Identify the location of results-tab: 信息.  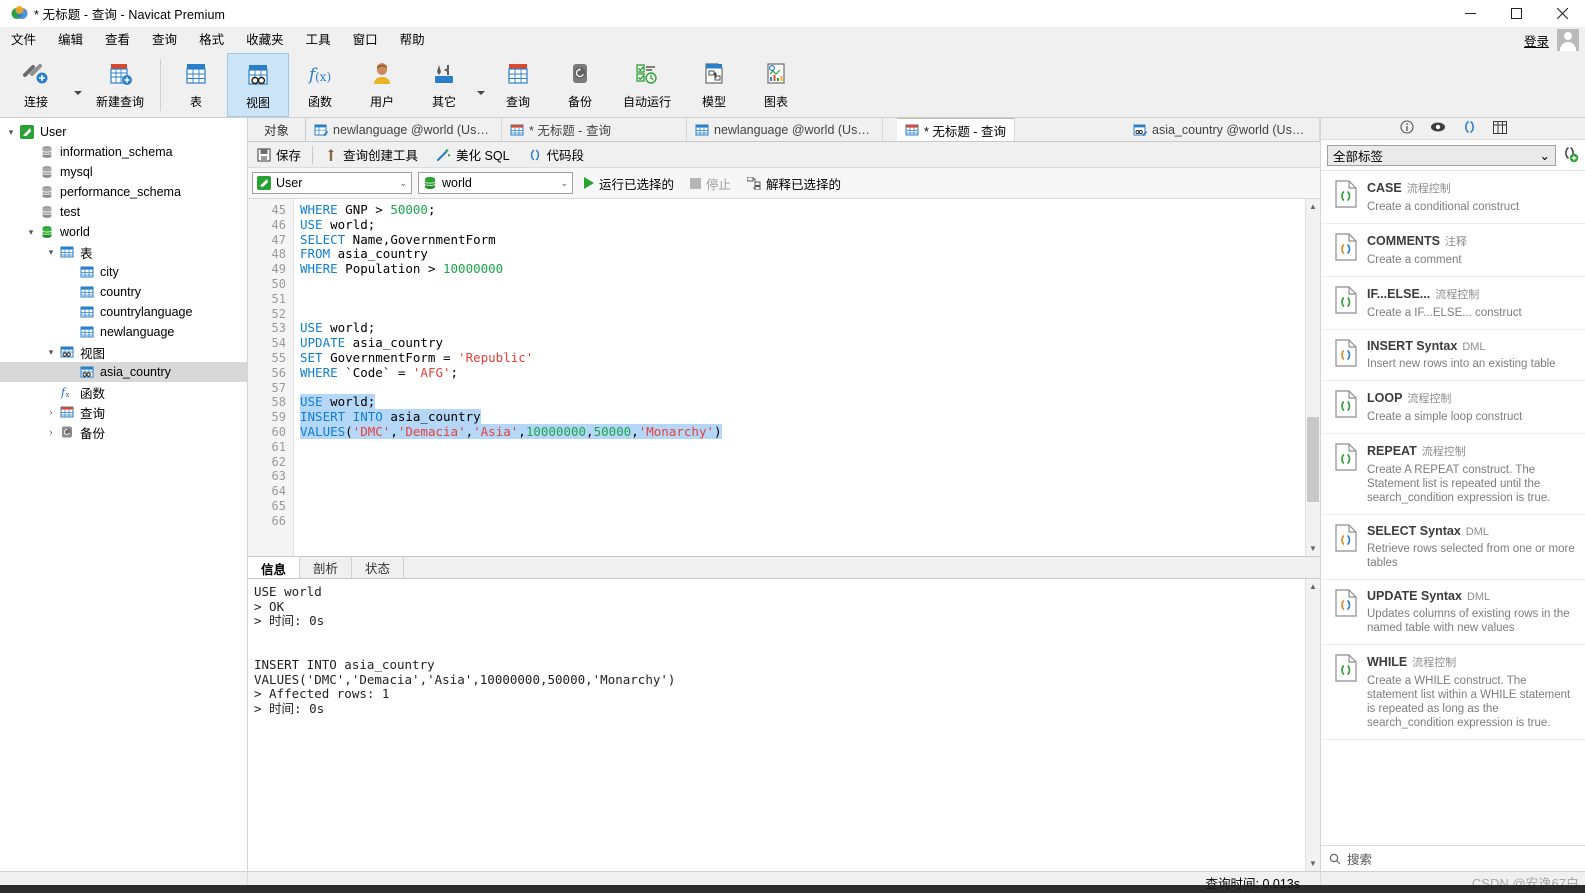
(274, 567).